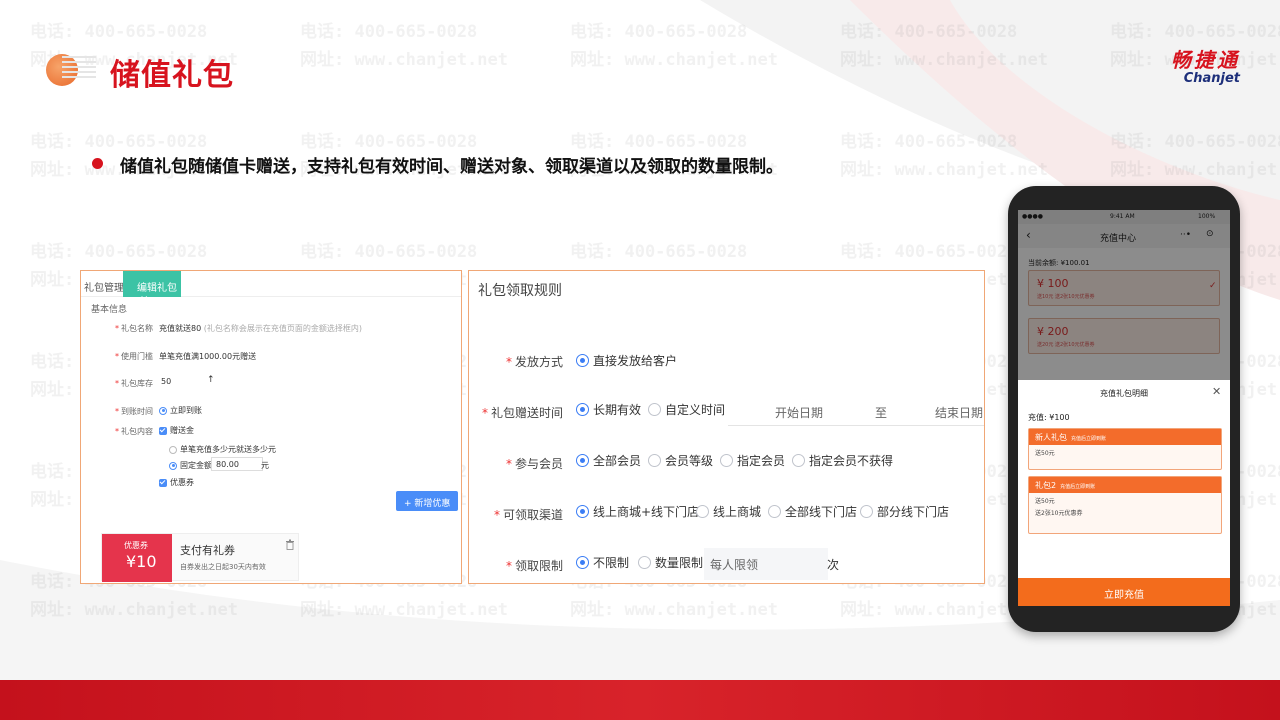  Describe the element at coordinates (211, 380) in the screenshot. I see `stock-cursor-icon: ↑` at that location.